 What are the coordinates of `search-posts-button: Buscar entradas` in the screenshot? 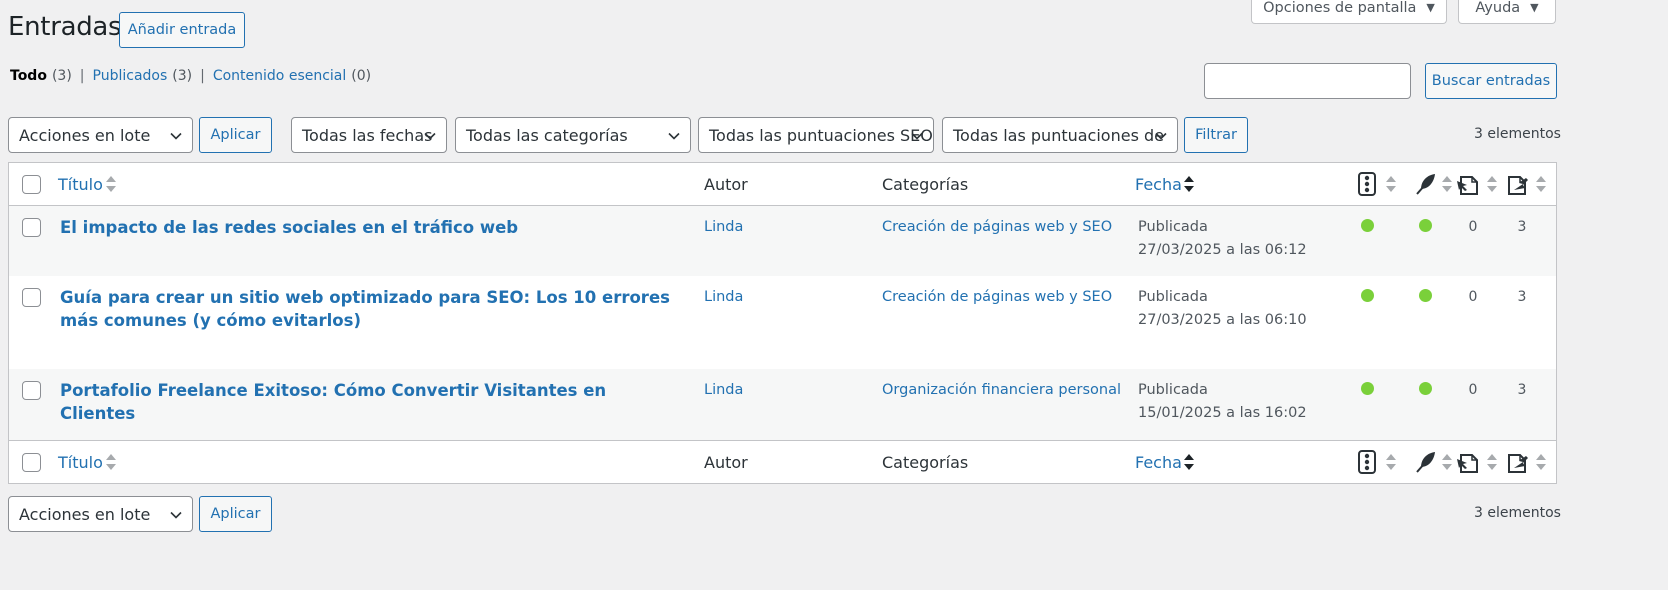 It's located at (1491, 81).